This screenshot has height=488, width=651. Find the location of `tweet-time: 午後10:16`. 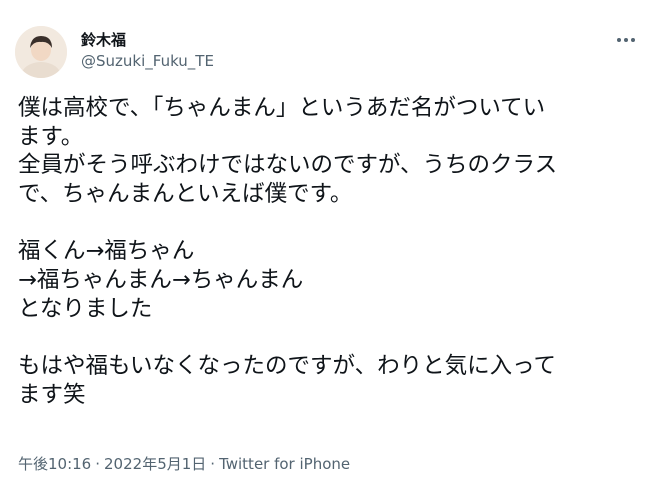

tweet-time: 午後10:16 is located at coordinates (54, 464).